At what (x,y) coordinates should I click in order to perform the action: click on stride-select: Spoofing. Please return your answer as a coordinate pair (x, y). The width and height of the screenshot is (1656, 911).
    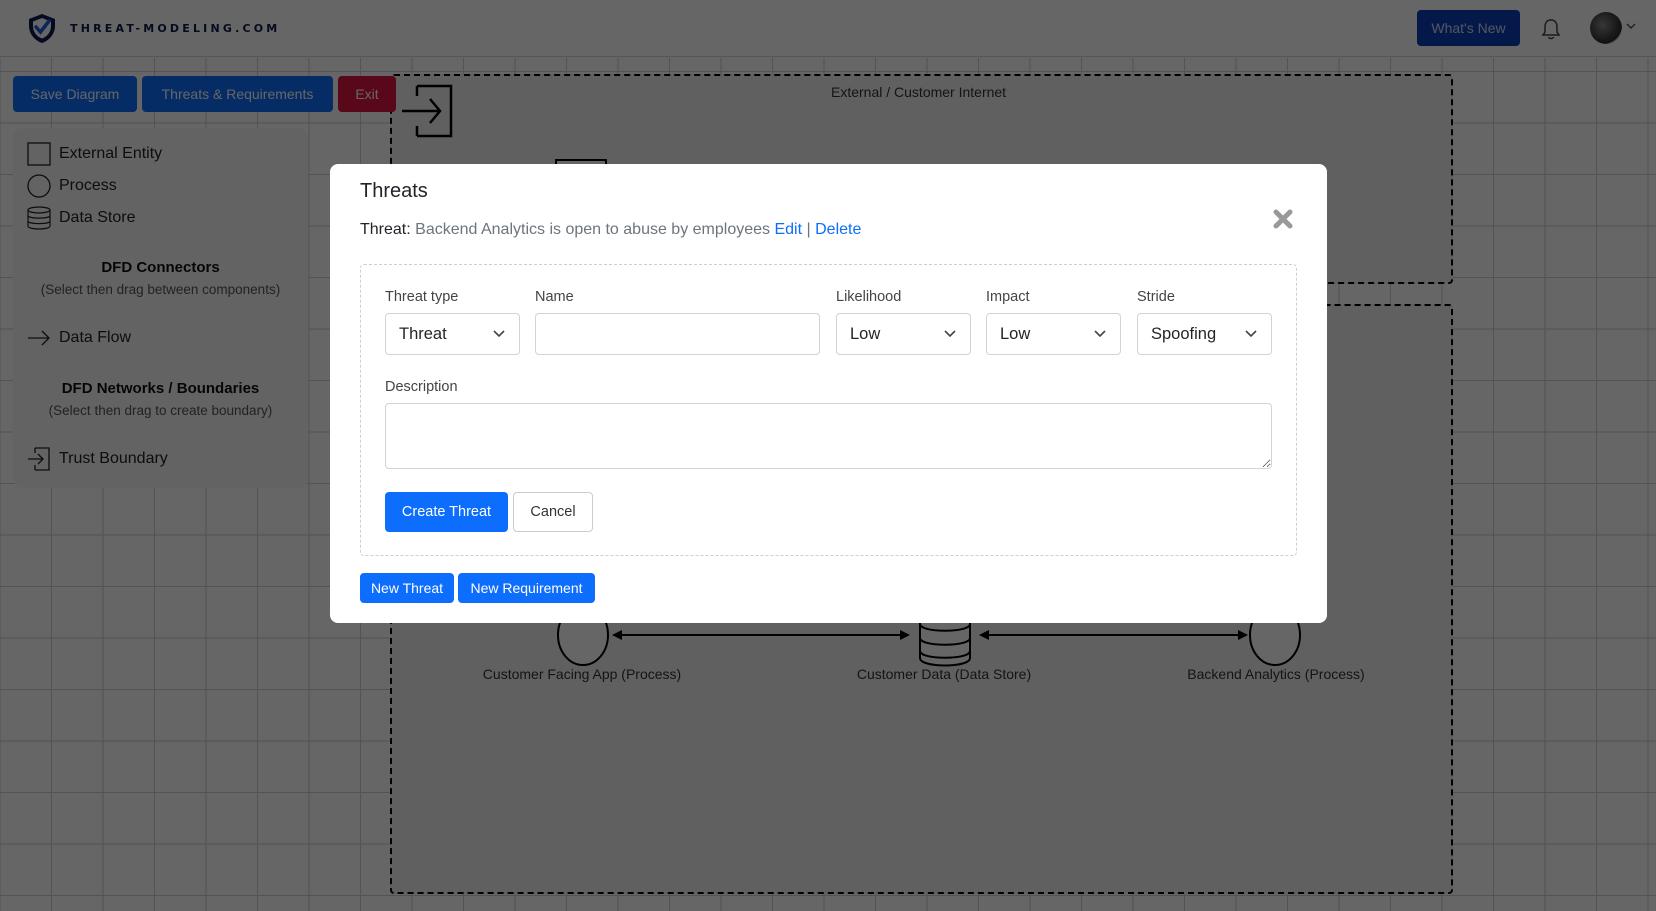
    Looking at the image, I should click on (1204, 334).